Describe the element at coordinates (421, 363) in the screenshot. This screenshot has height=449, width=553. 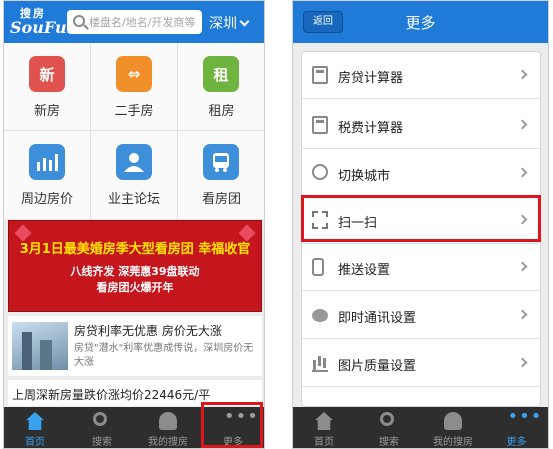
I see `list-item-image-quality: 图片质量设置` at that location.